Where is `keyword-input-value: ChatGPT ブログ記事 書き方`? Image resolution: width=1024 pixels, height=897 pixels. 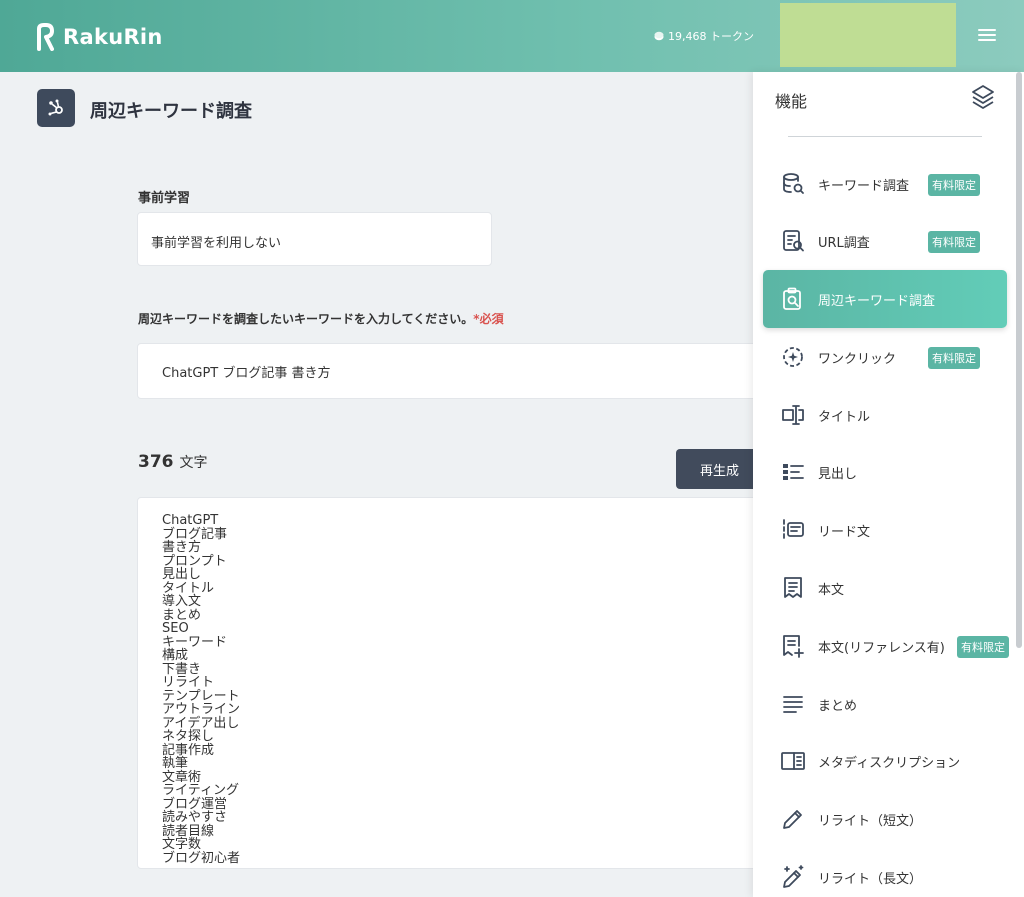 keyword-input-value: ChatGPT ブログ記事 書き方 is located at coordinates (246, 373).